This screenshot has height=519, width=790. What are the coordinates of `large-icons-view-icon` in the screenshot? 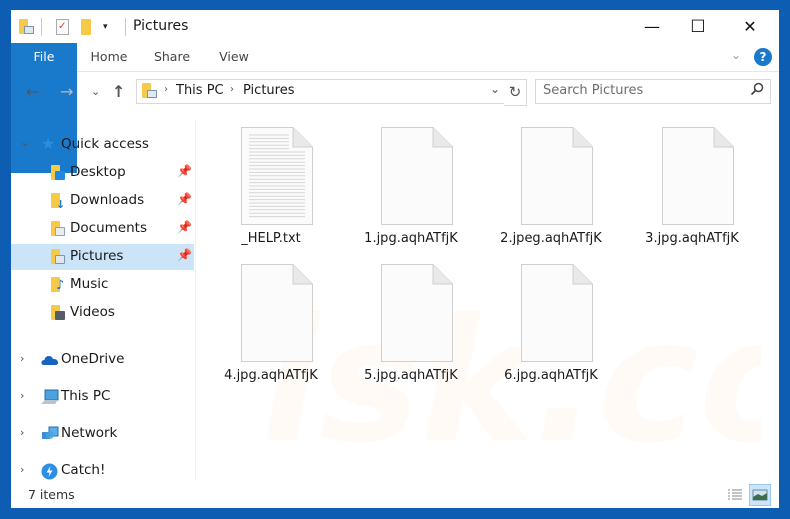 It's located at (760, 495).